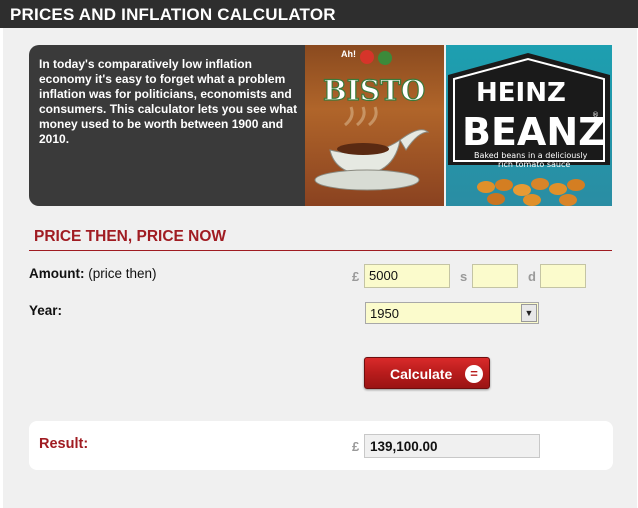  Describe the element at coordinates (374, 90) in the screenshot. I see `bisto-logo-text: BISTO` at that location.